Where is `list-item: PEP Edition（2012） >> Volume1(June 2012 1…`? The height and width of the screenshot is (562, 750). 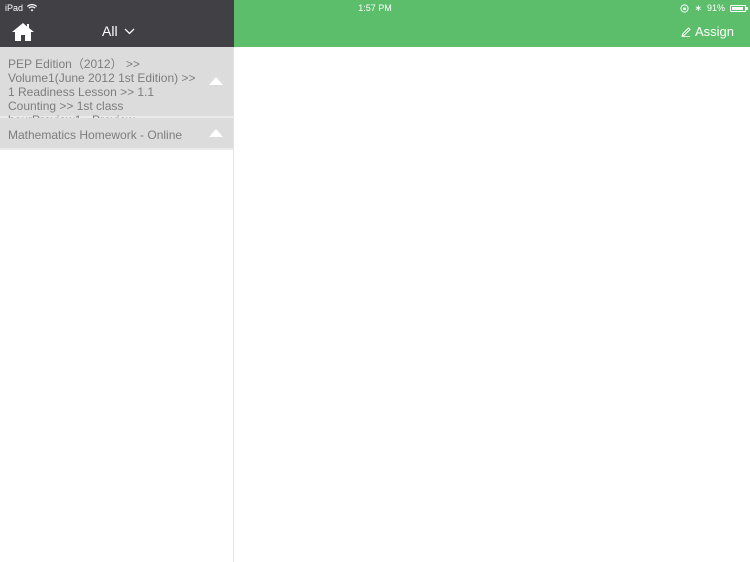
list-item: PEP Edition（2012） >> Volume1(June 2012 1… is located at coordinates (116, 87).